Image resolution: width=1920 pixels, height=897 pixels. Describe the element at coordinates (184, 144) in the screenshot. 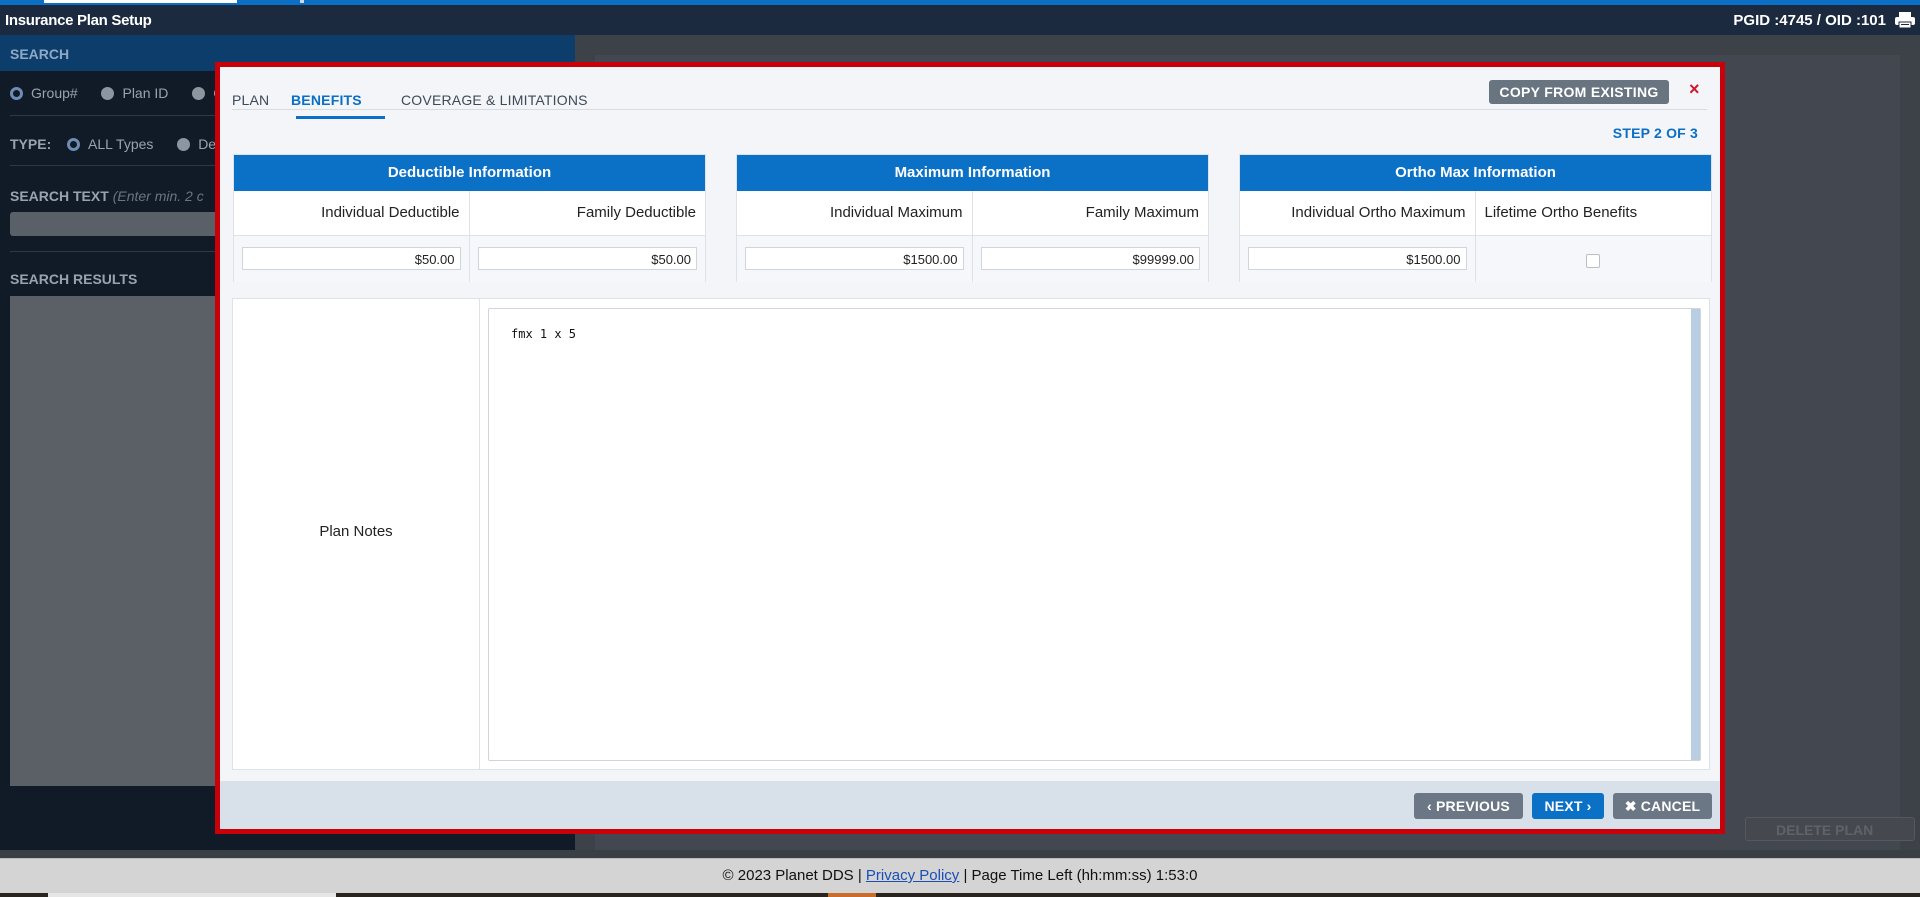

I see `radio-dental` at that location.